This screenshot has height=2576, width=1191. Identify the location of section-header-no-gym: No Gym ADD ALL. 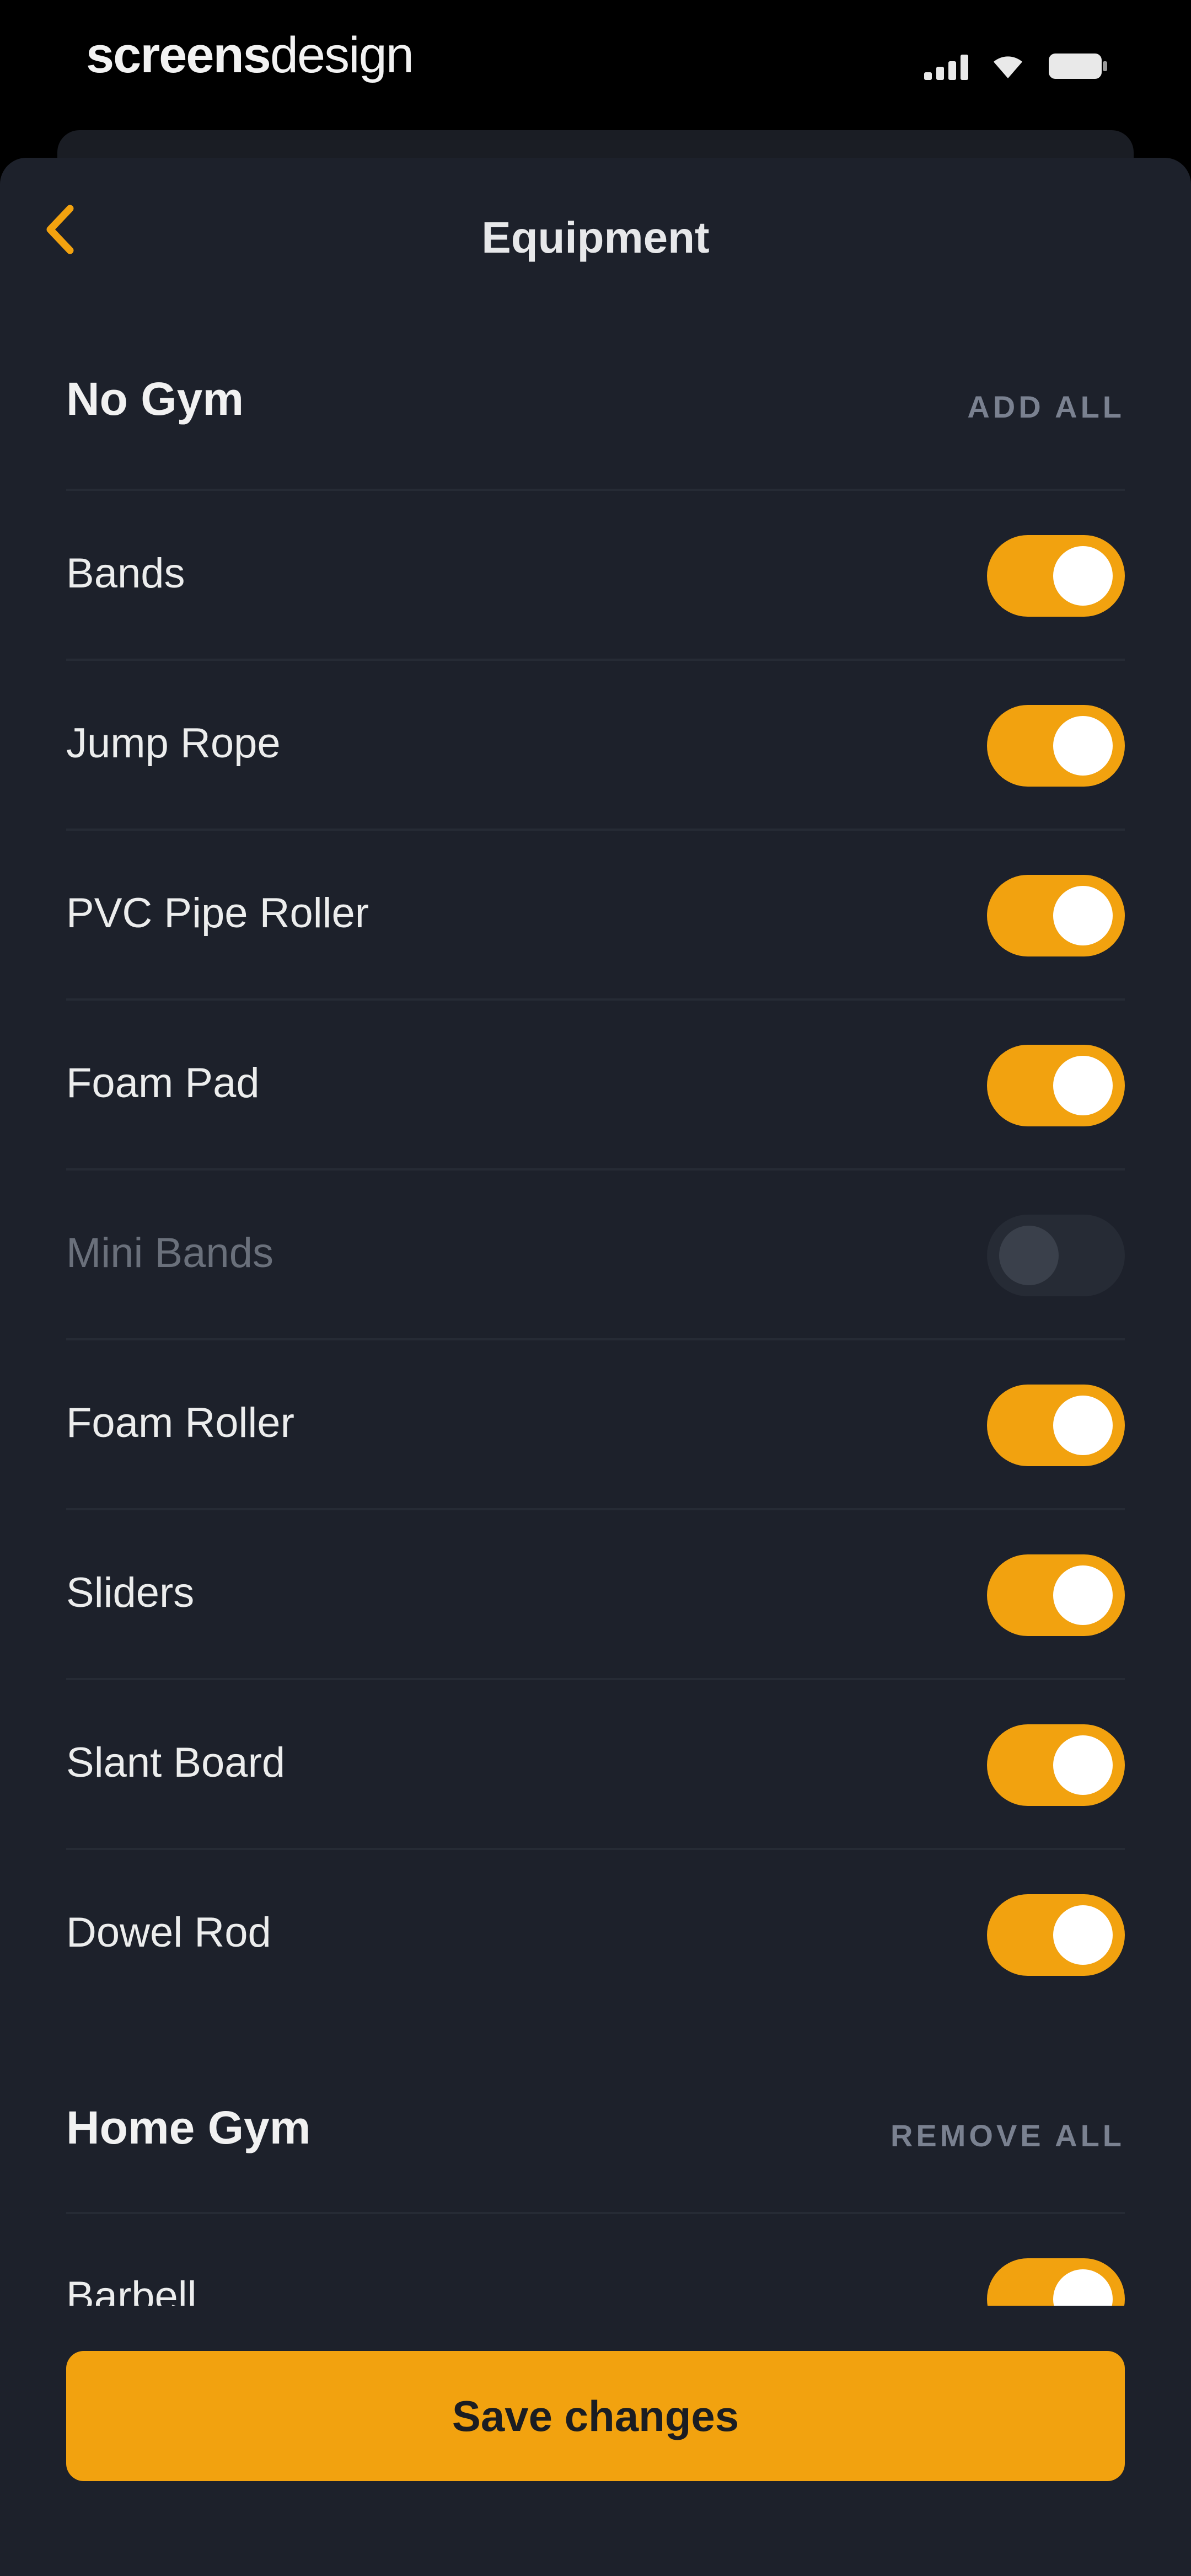
(595, 397).